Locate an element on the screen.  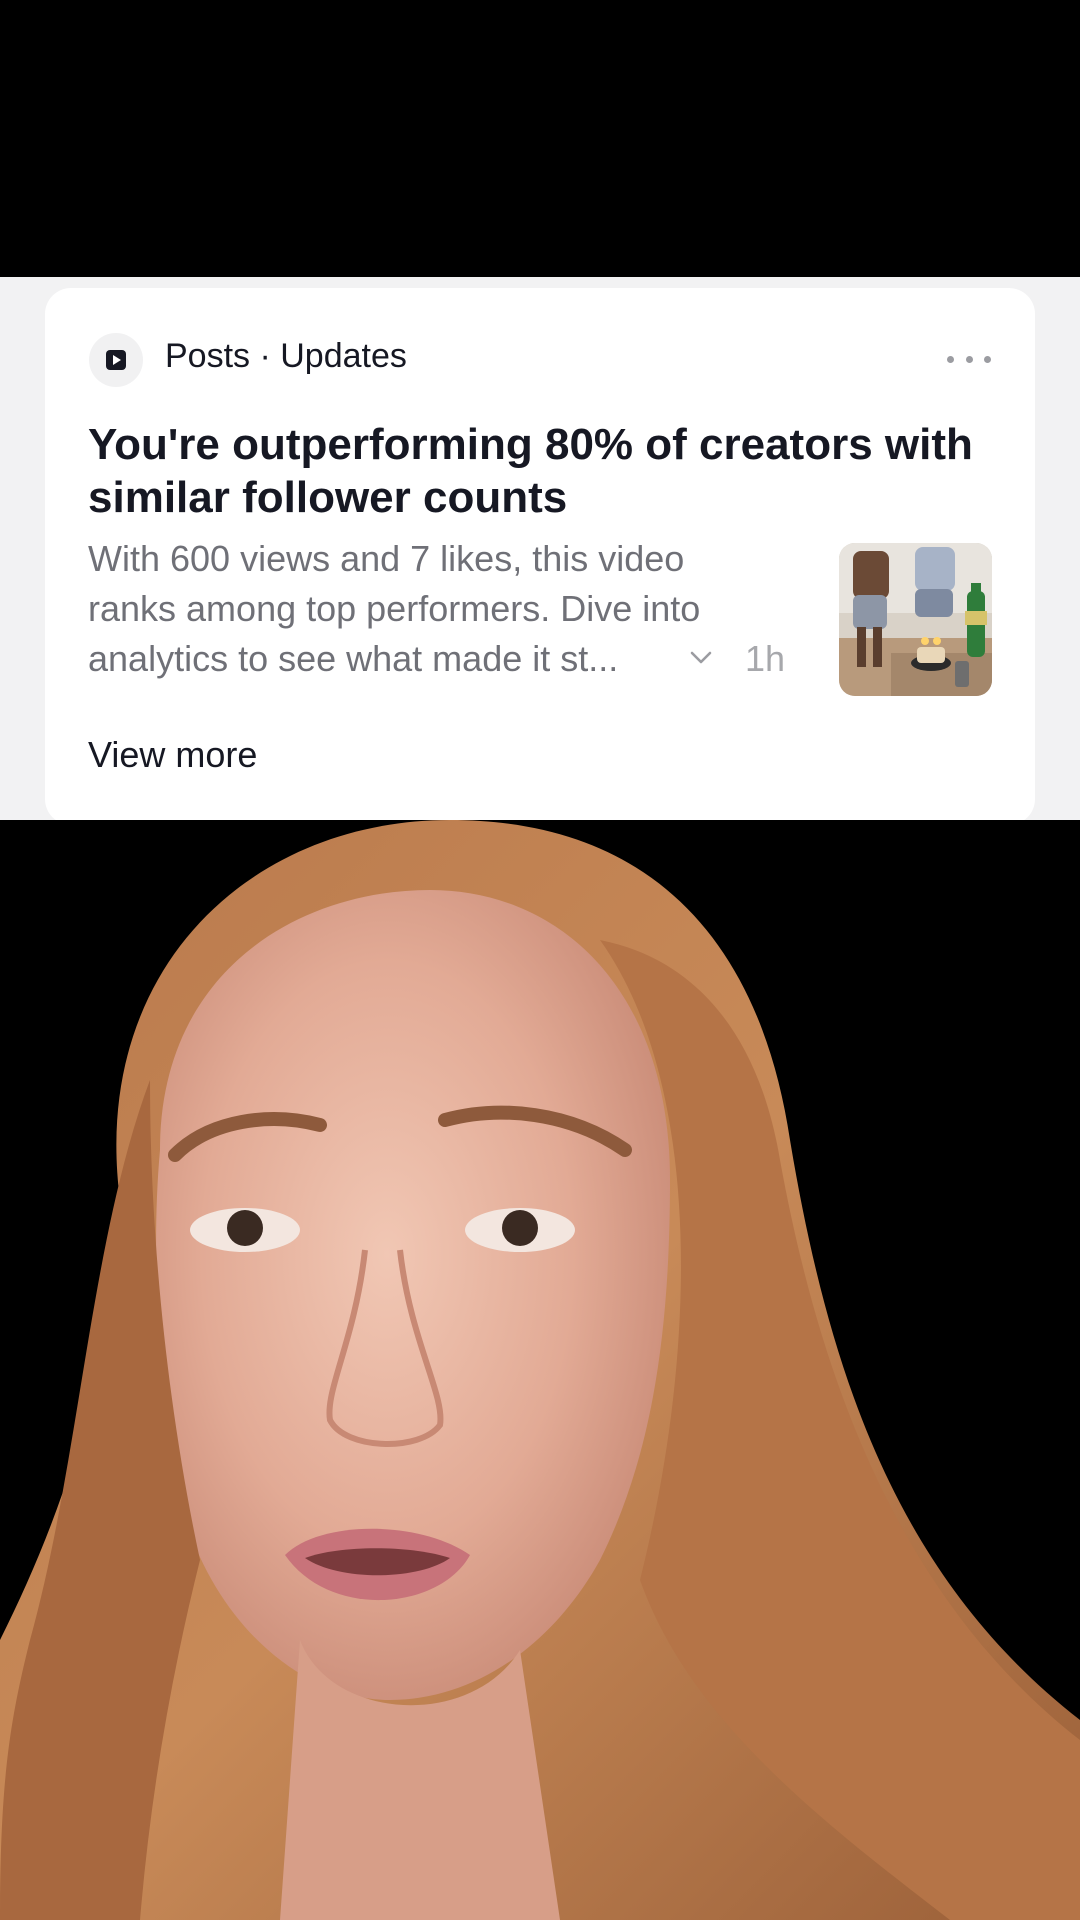
view-more-link: View more is located at coordinates (172, 755).